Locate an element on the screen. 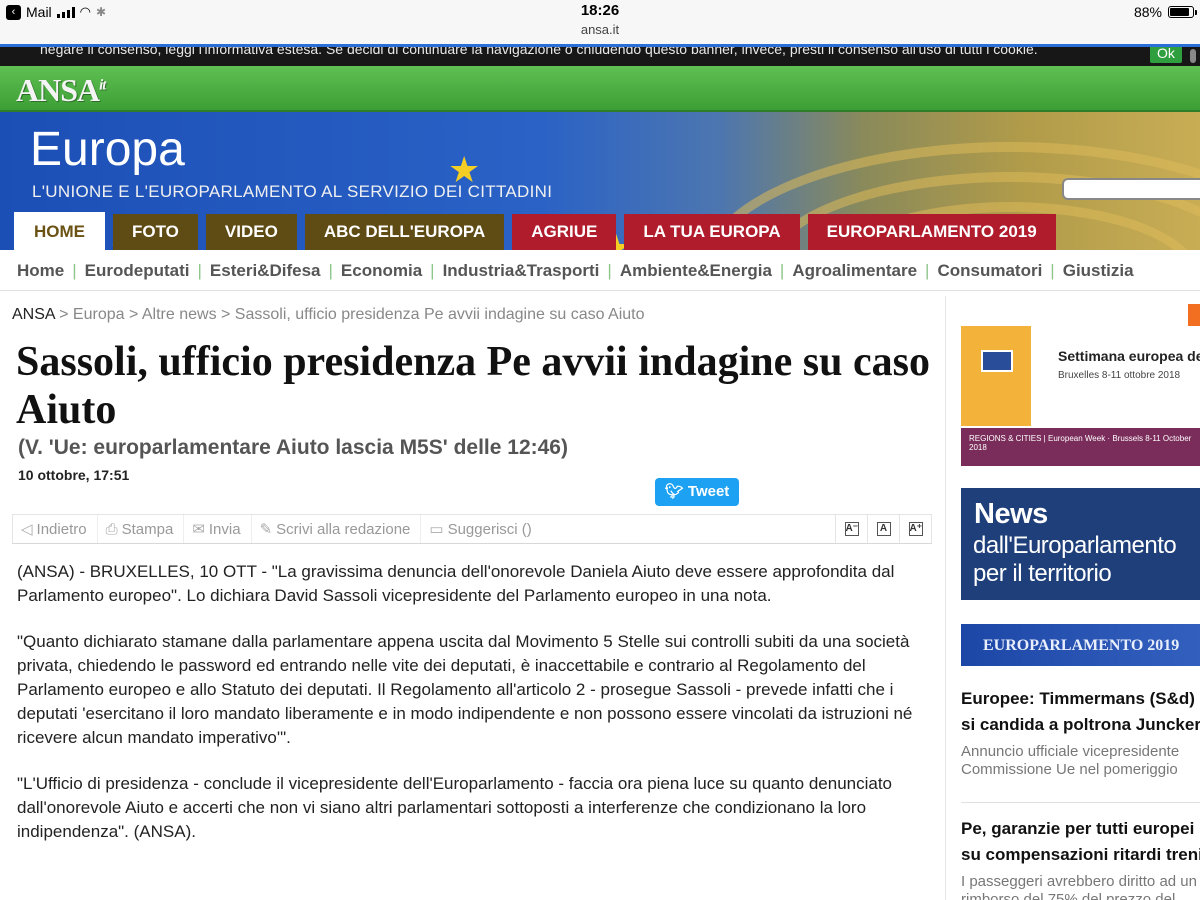 The height and width of the screenshot is (900, 1200). battery-indicator: 88% is located at coordinates (1165, 12).